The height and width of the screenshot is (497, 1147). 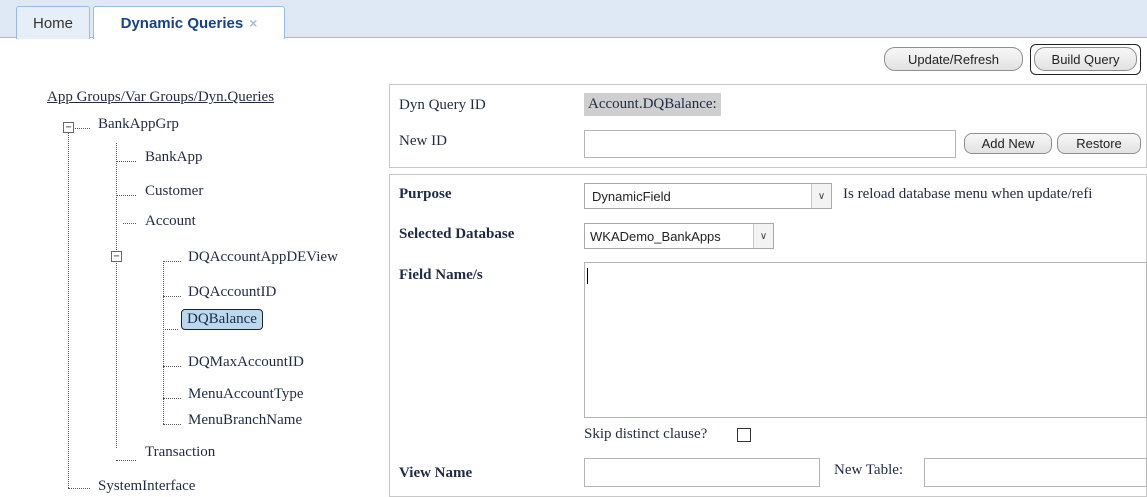 I want to click on update-refresh-button: Update/Refresh, so click(x=953, y=59).